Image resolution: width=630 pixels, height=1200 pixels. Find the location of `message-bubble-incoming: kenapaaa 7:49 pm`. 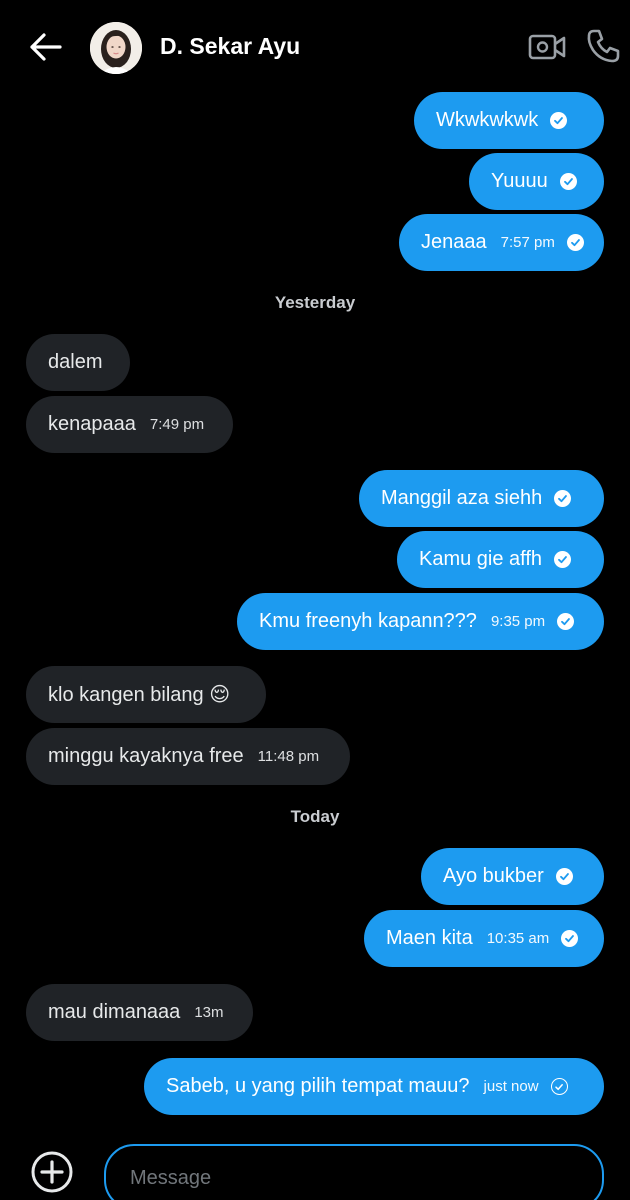

message-bubble-incoming: kenapaaa 7:49 pm is located at coordinates (129, 424).